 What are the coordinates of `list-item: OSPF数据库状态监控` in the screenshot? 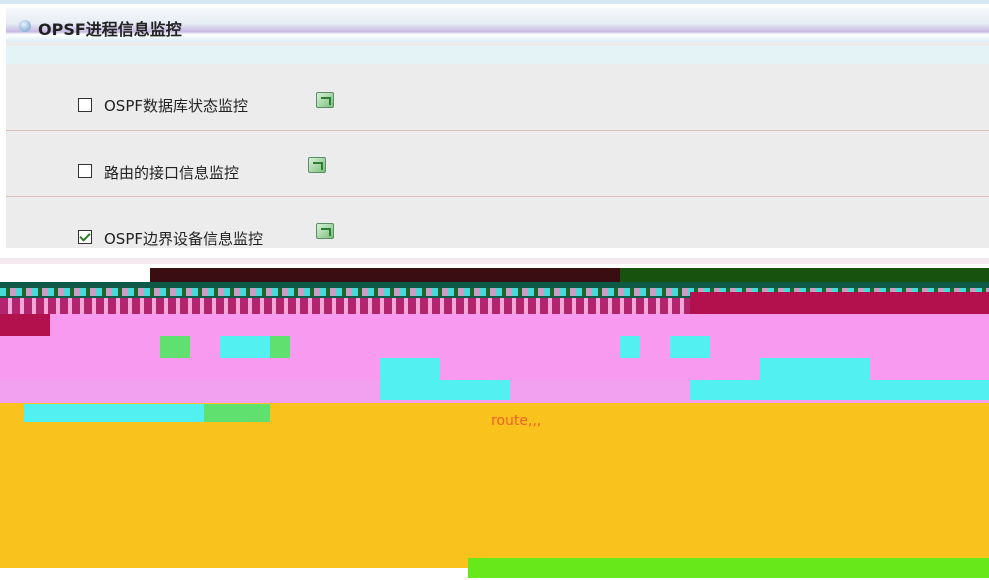 It's located at (497, 97).